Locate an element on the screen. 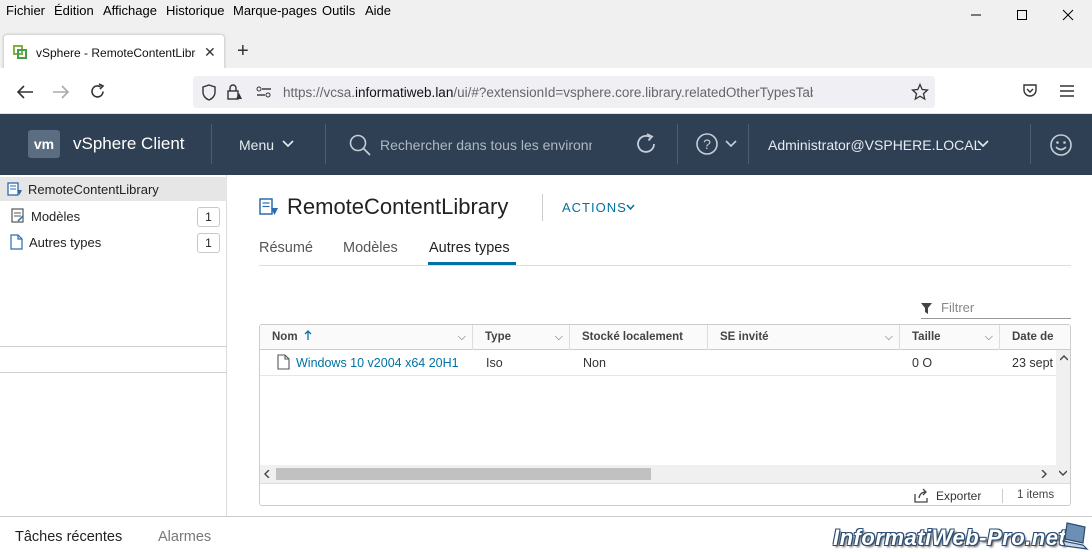 This screenshot has width=1092, height=552. column-header-date: Date de is located at coordinates (1035, 337).